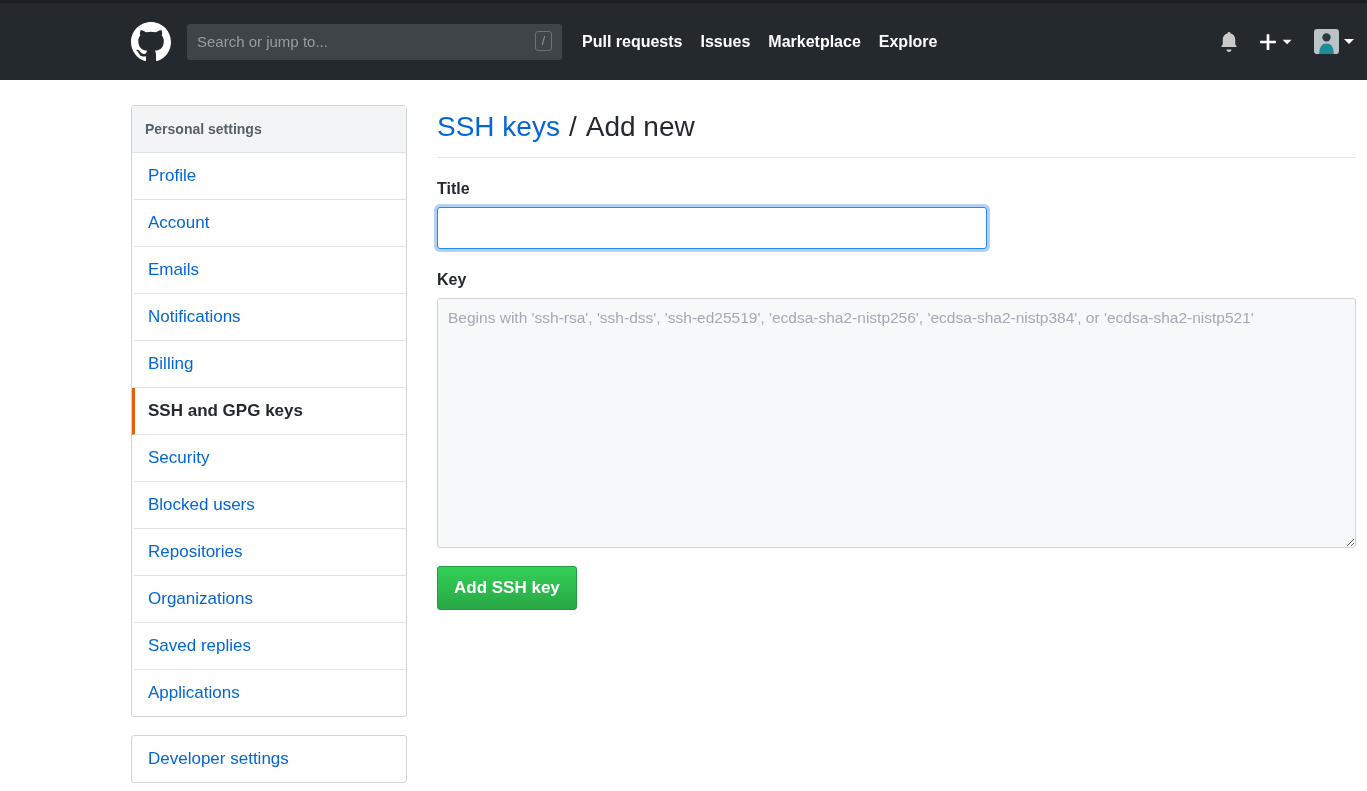 This screenshot has height=791, width=1367. Describe the element at coordinates (269, 552) in the screenshot. I see `menu-item: Repositories` at that location.